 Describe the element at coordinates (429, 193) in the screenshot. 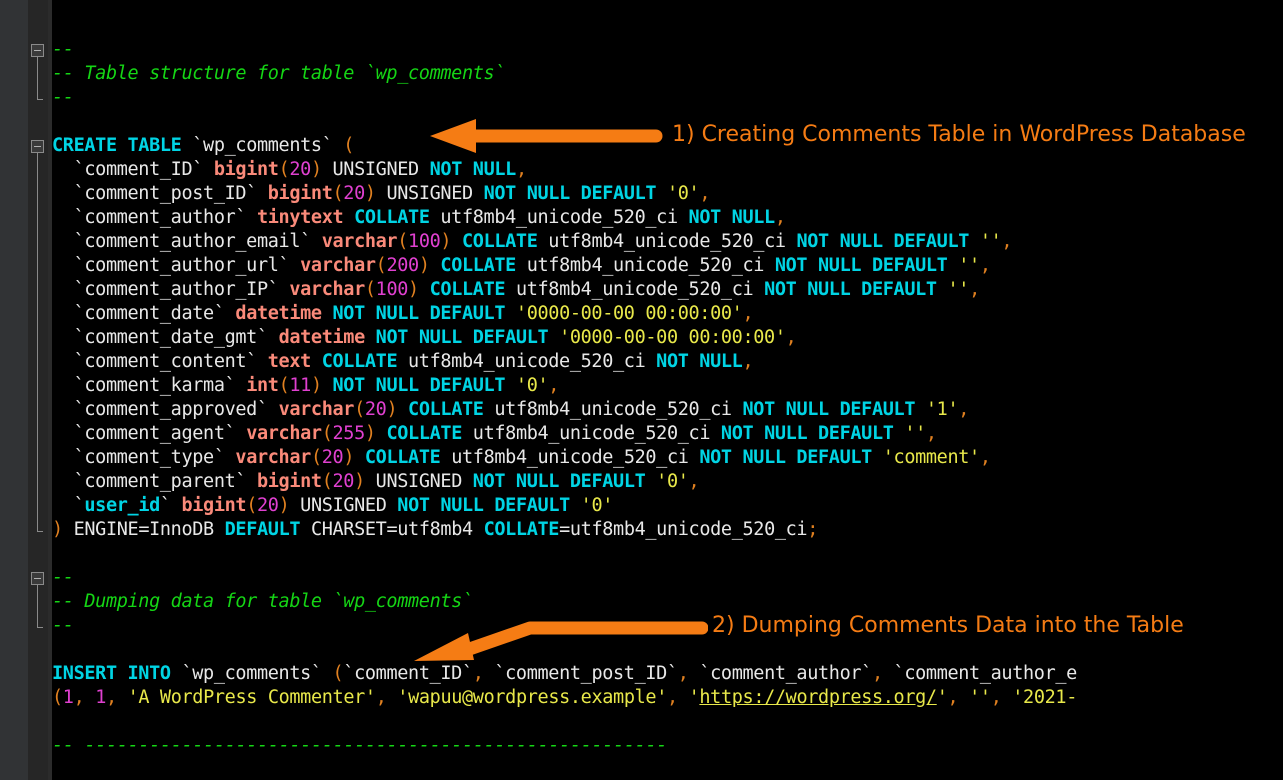

I see `code-token-plain: UNSIGNED` at that location.